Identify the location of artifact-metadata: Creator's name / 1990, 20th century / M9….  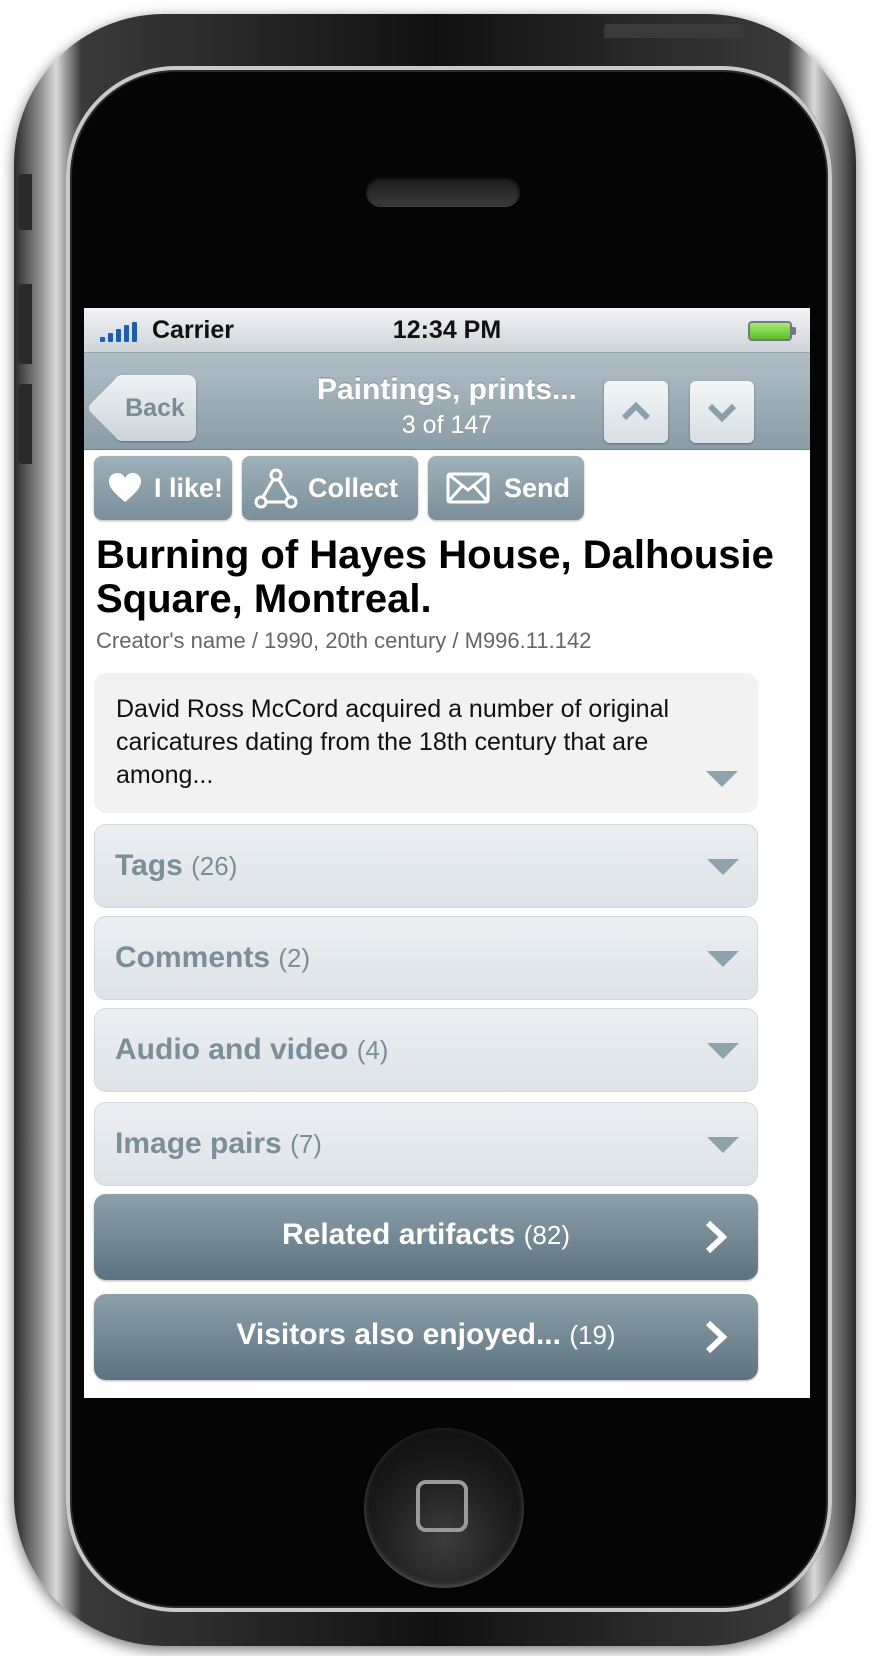
(344, 640).